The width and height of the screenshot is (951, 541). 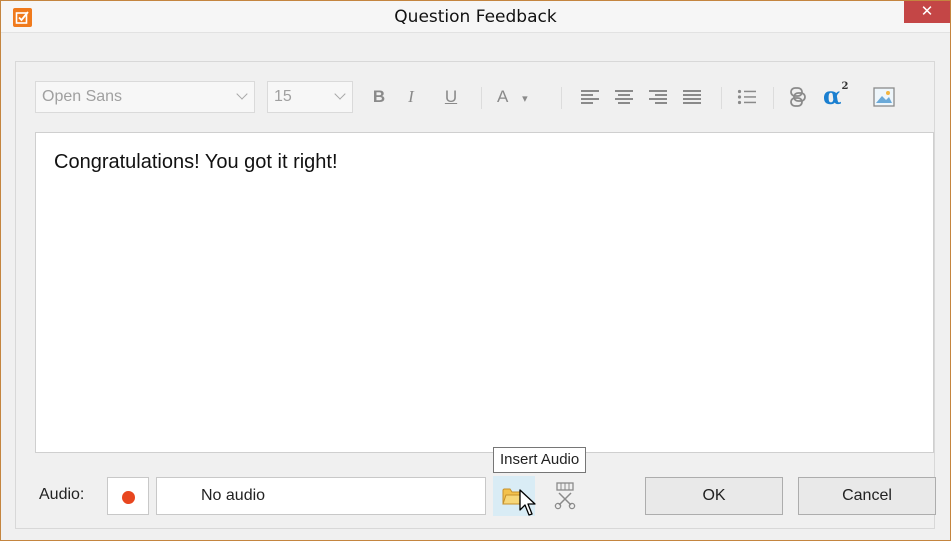 I want to click on formula-button: α2, so click(x=835, y=95).